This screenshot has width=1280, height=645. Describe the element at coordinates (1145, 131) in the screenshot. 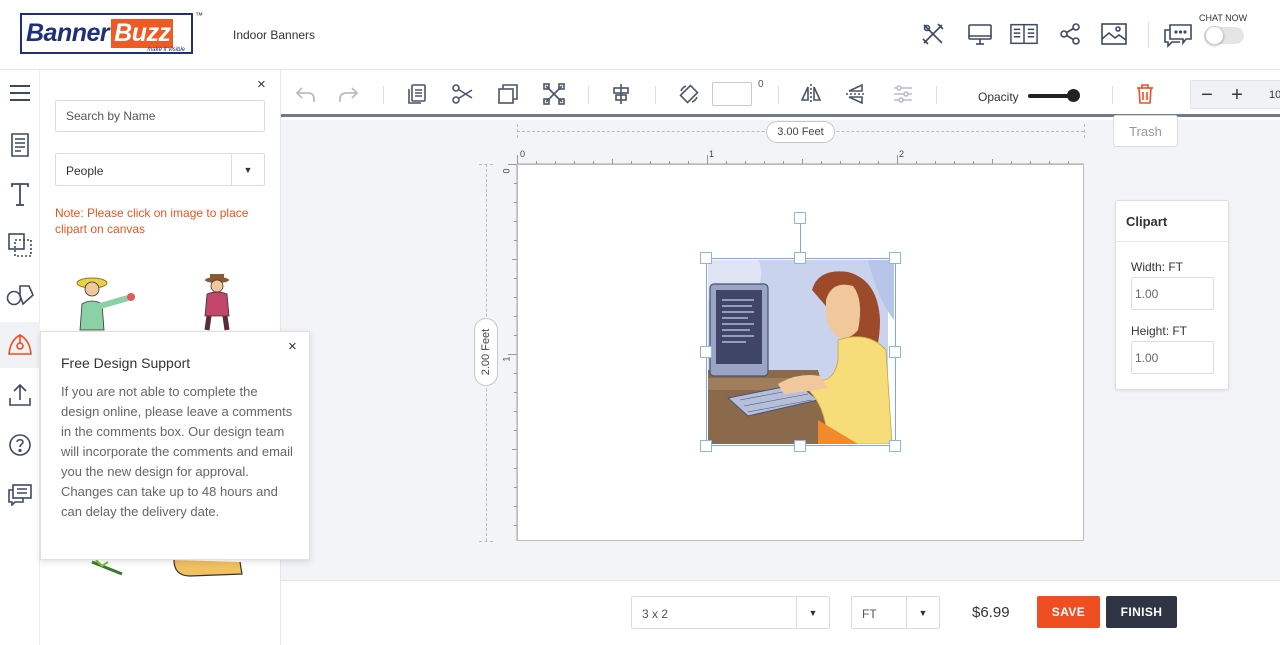

I see `trash-tooltip: Trash` at that location.